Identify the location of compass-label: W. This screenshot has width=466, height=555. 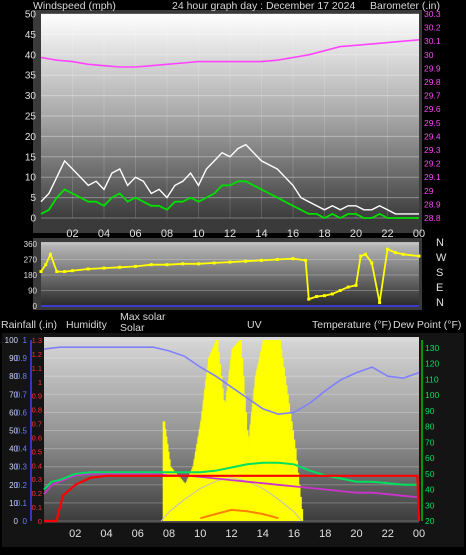
(441, 258).